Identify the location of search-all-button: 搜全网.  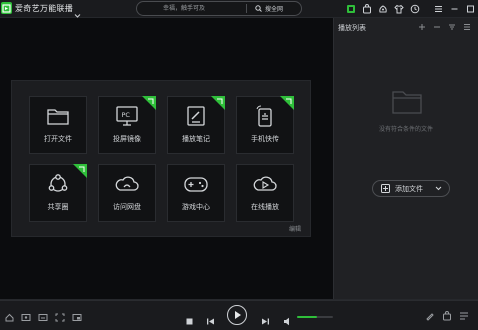
(274, 8).